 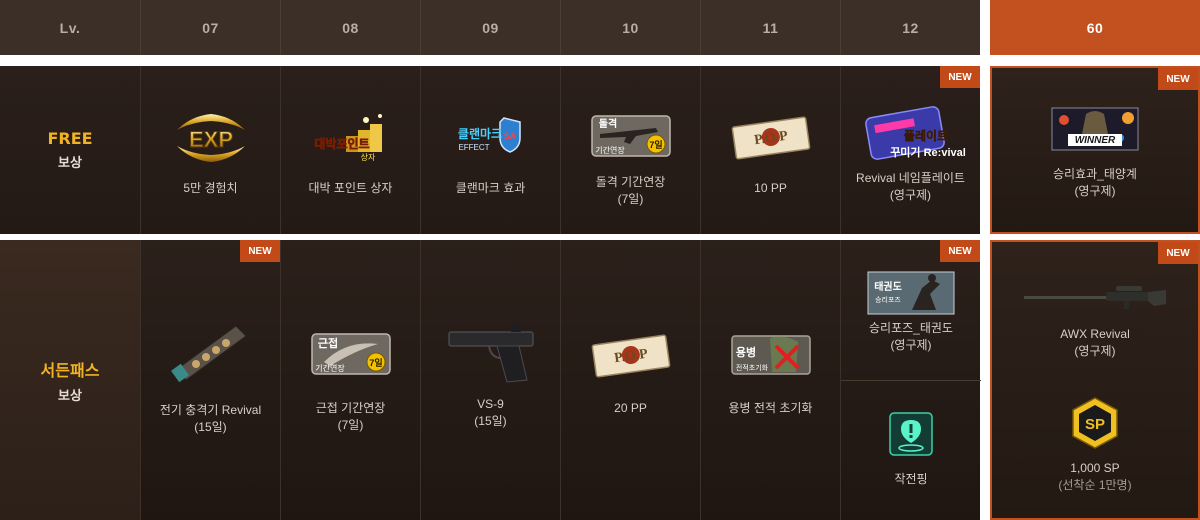 I want to click on level-number: 10, so click(x=630, y=27).